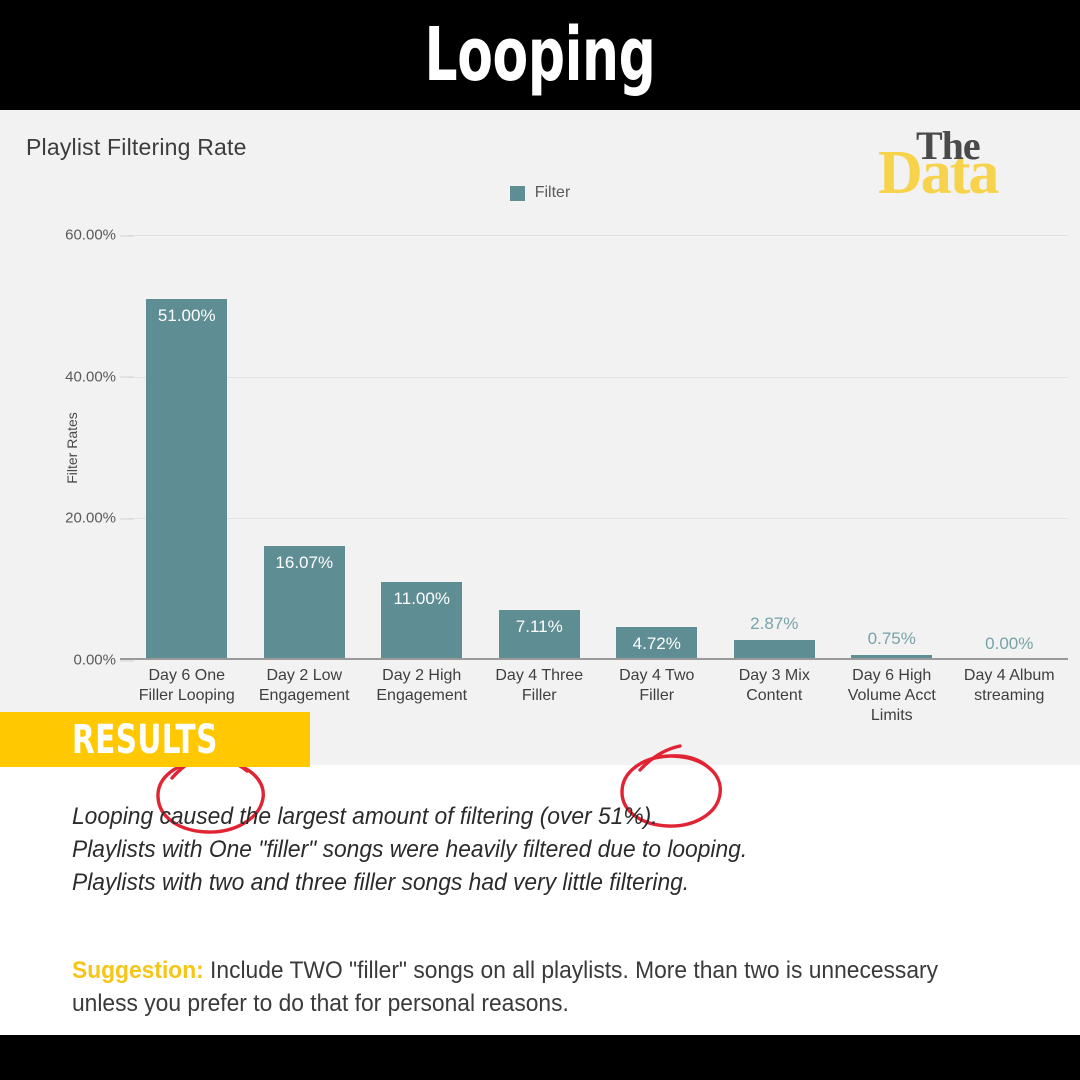 This screenshot has width=1080, height=1080. Describe the element at coordinates (99, 376) in the screenshot. I see `y-axis-tick-label: 40.00%` at that location.